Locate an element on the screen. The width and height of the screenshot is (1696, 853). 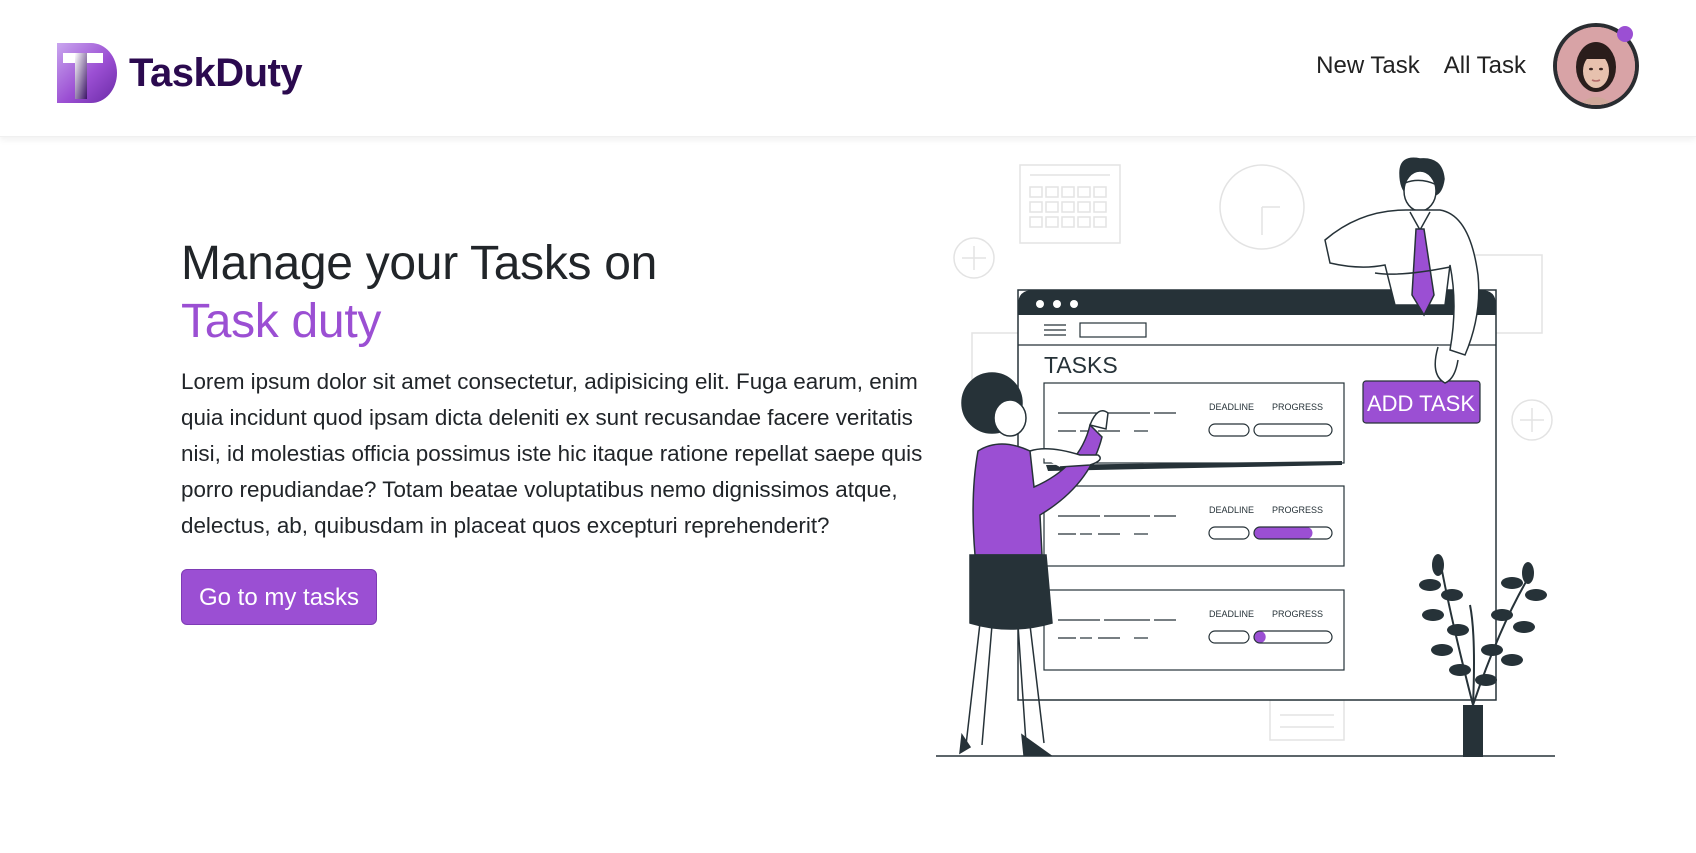
nav-new-task: New Task is located at coordinates (1368, 66).